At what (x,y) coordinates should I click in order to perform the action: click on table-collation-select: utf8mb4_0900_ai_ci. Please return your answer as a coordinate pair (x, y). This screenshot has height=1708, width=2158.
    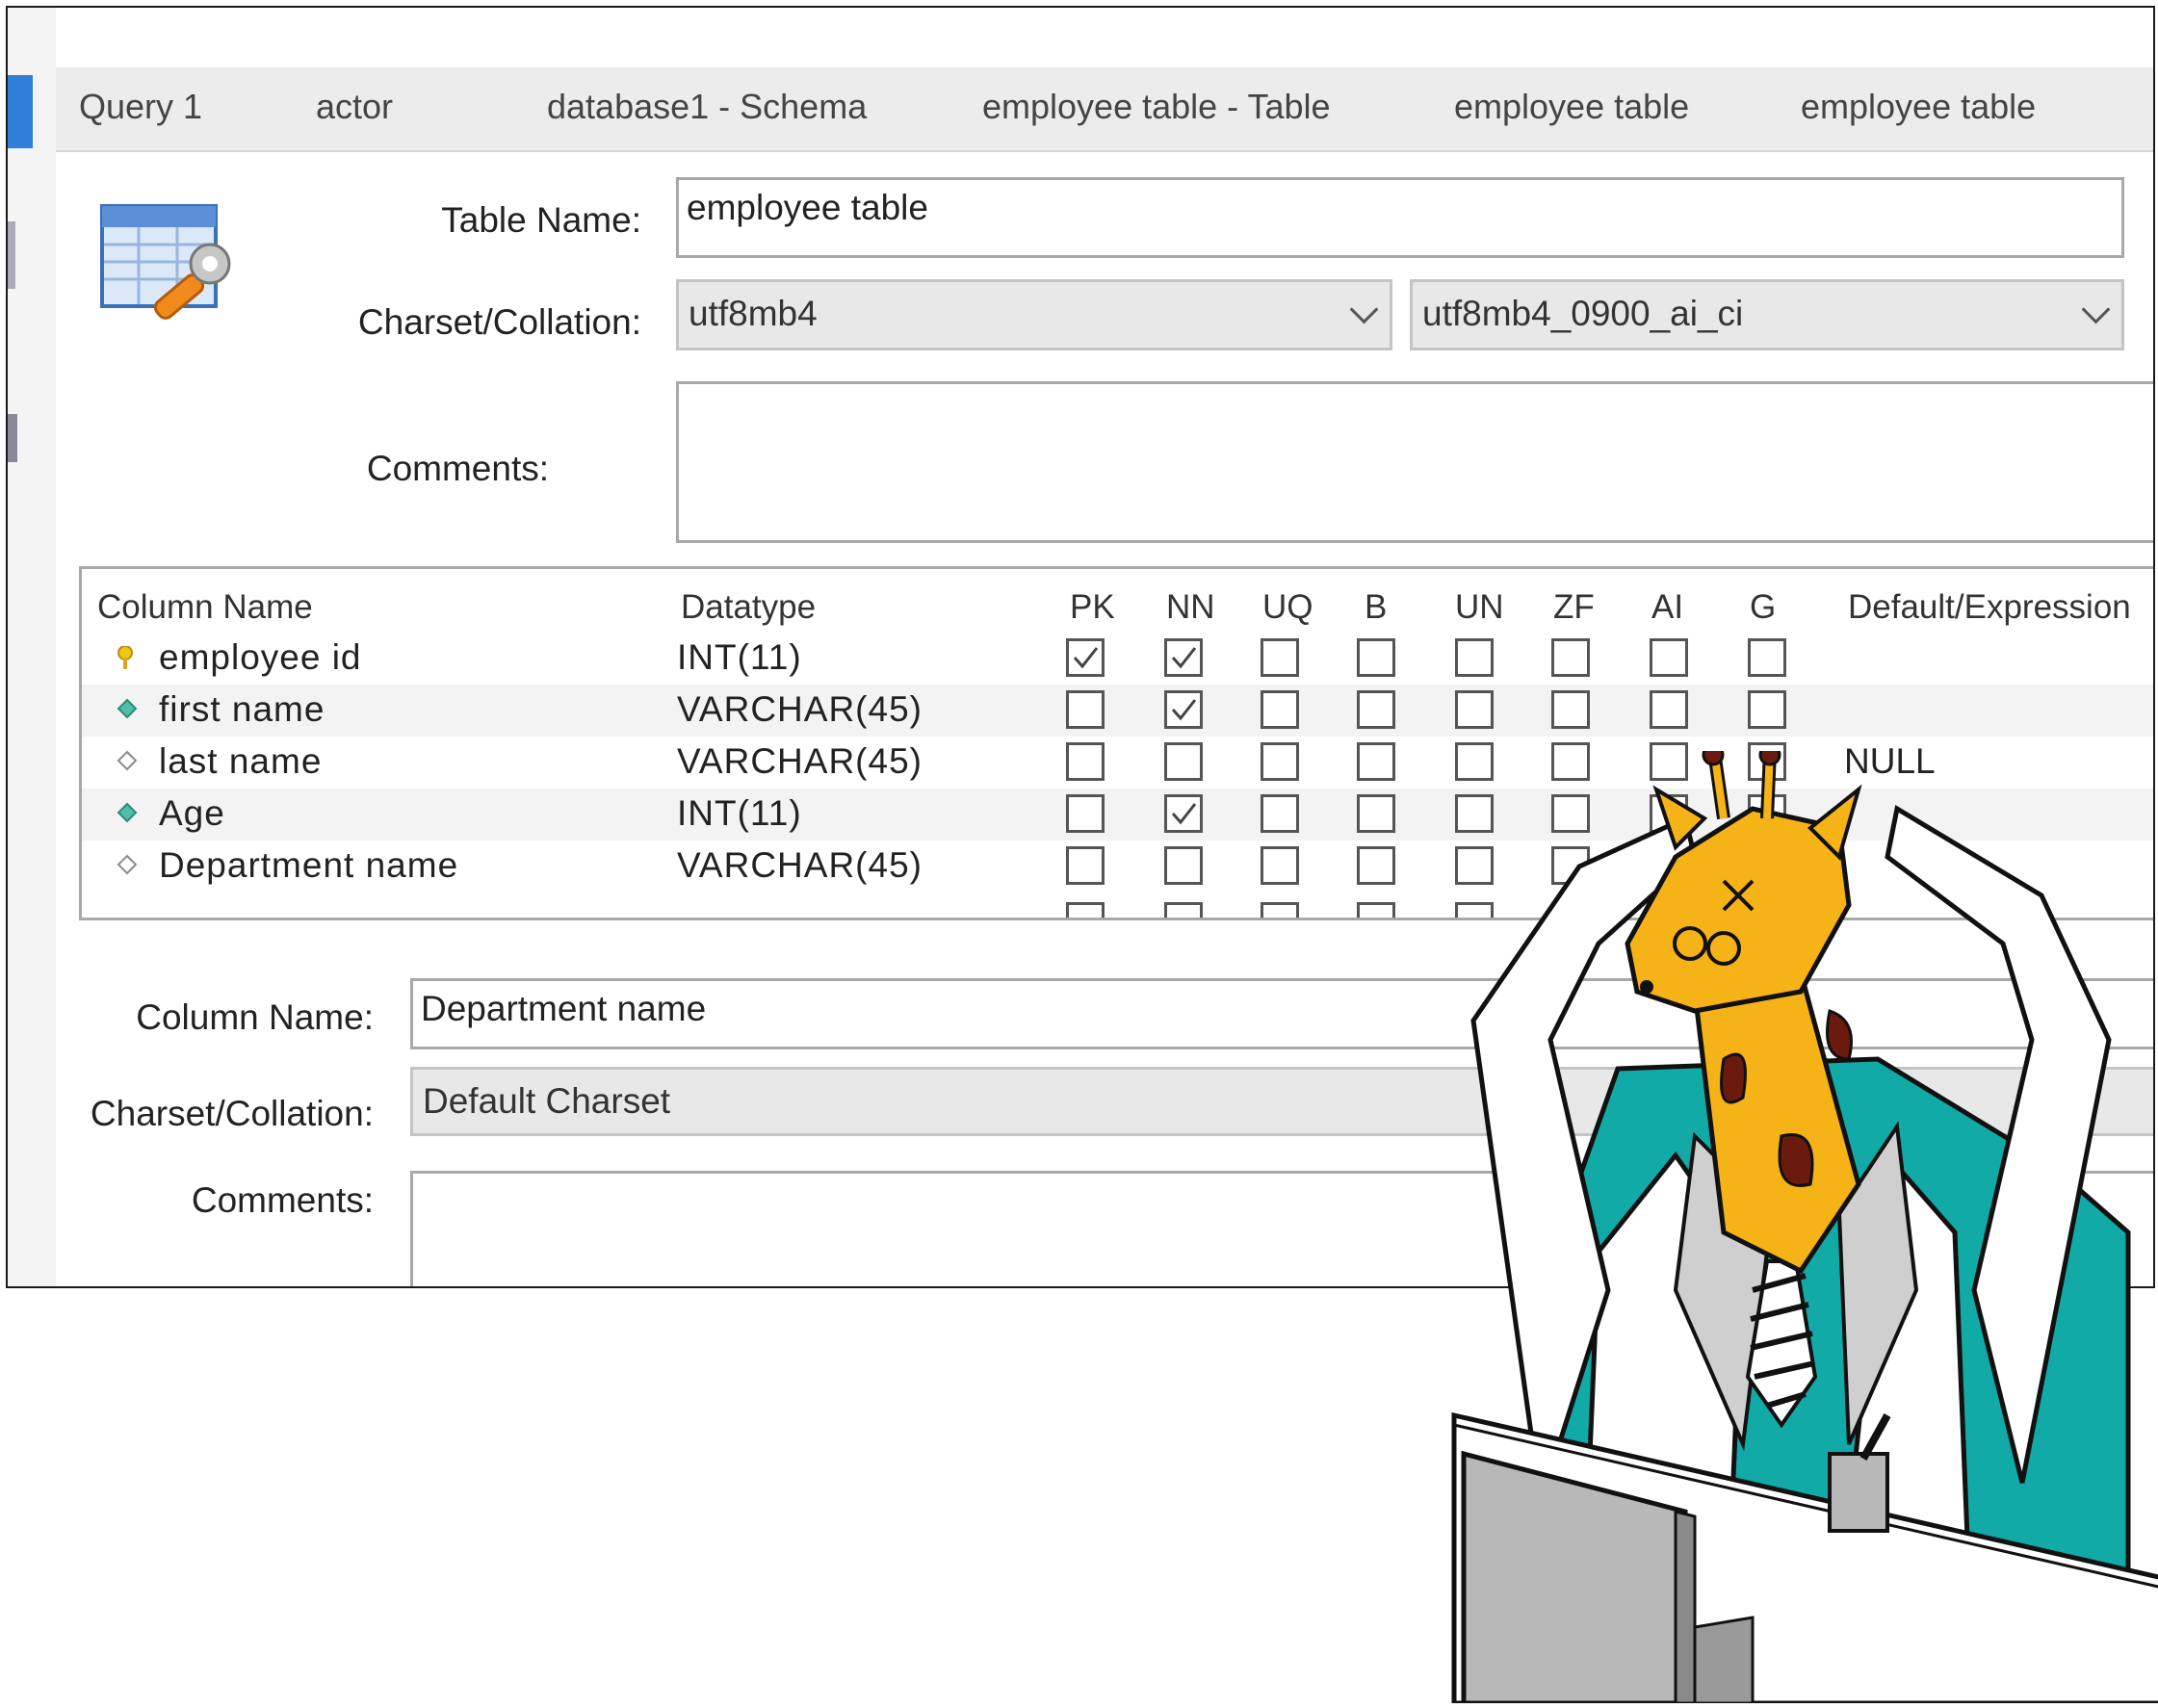
    Looking at the image, I should click on (1767, 314).